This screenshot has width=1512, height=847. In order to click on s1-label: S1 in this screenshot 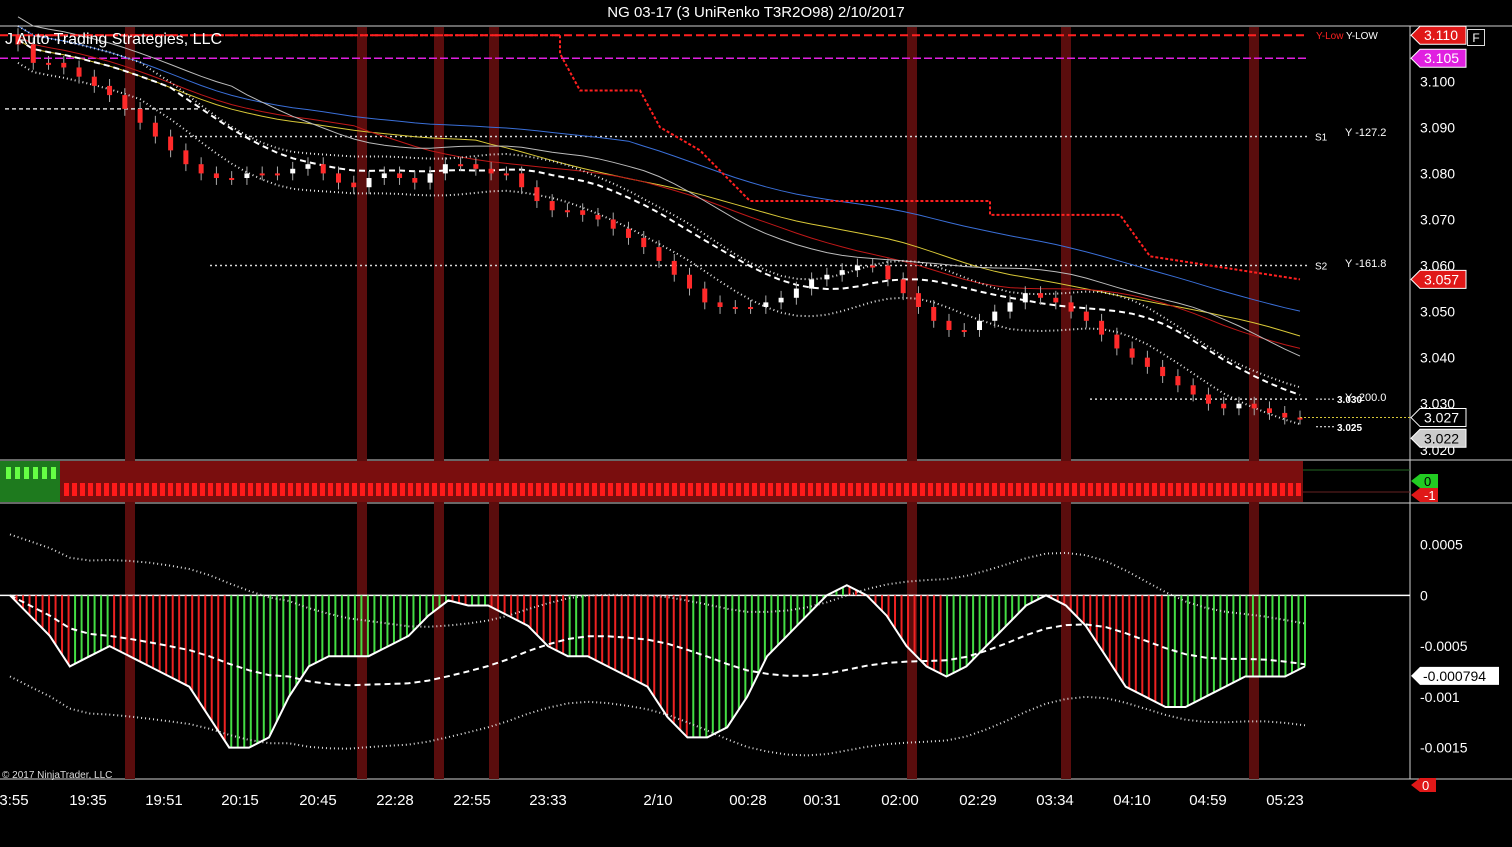, I will do `click(1321, 138)`.